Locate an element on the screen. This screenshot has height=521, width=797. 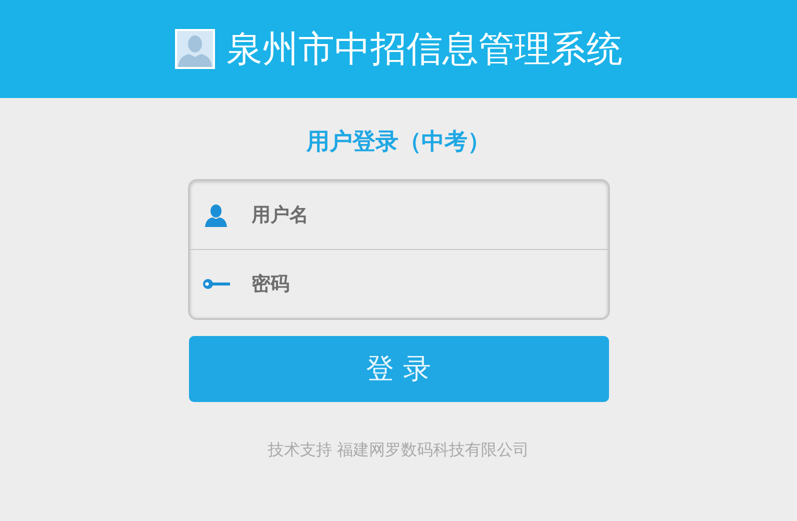
login-heading: 用户登录（中考） is located at coordinates (398, 142).